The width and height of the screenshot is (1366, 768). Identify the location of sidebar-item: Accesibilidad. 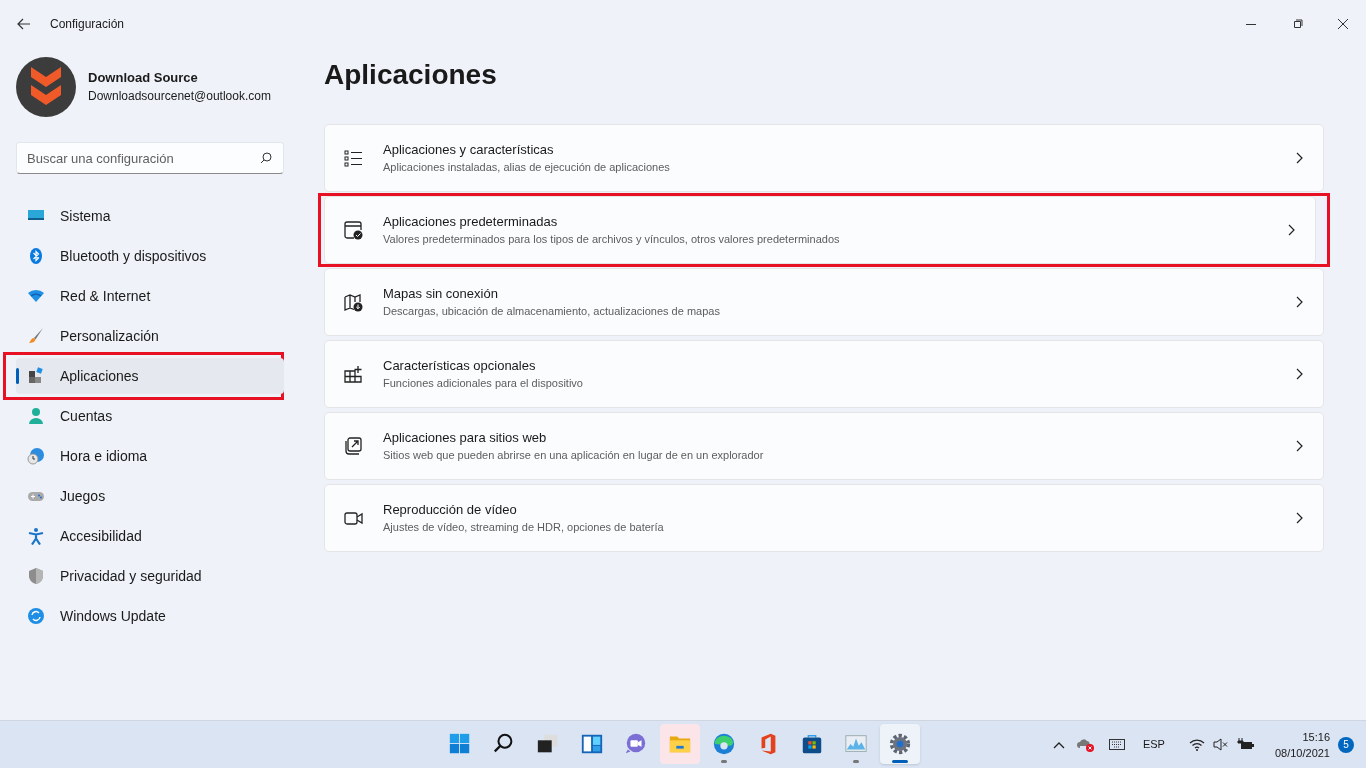
(150, 536).